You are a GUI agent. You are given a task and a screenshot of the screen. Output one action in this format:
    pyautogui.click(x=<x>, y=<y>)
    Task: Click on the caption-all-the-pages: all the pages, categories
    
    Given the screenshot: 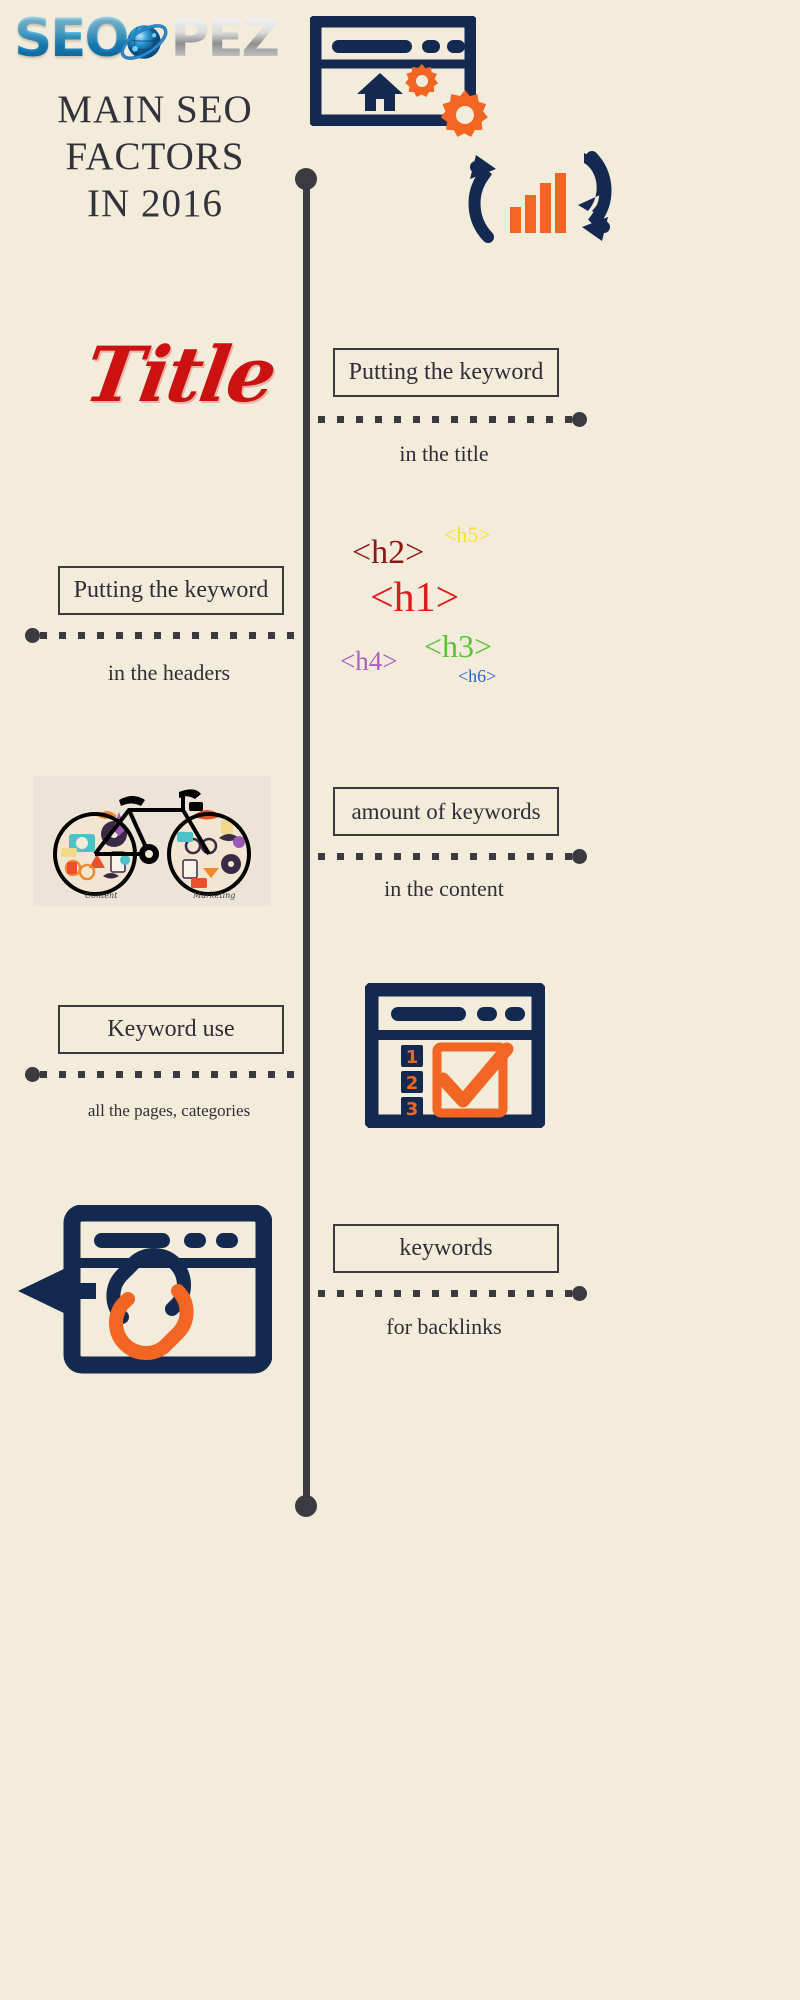 What is the action you would take?
    pyautogui.click(x=169, y=1110)
    